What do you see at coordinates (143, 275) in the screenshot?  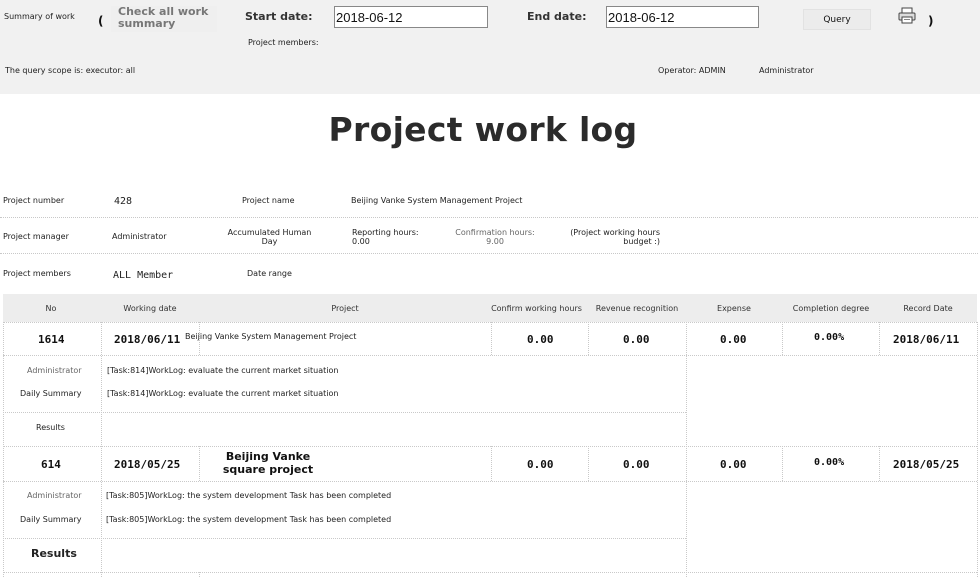 I see `project-members-value: ALL Member` at bounding box center [143, 275].